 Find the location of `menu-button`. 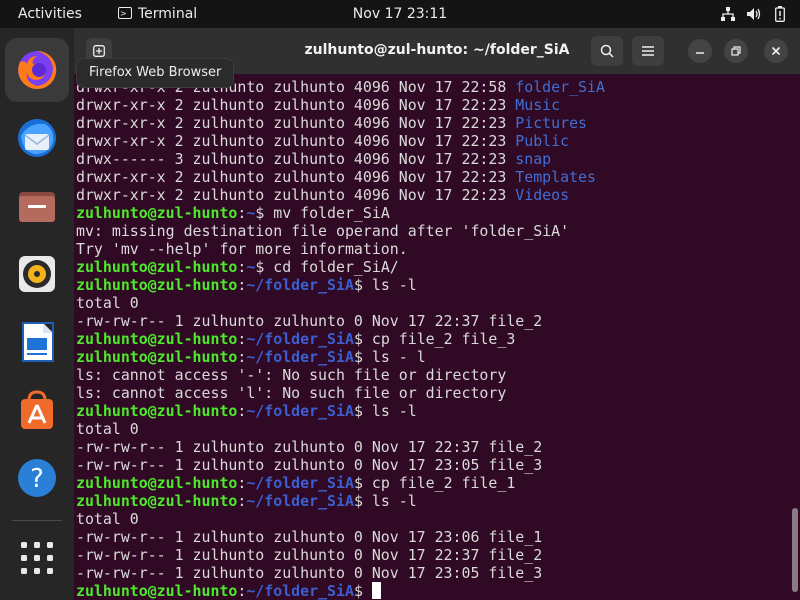

menu-button is located at coordinates (648, 51).